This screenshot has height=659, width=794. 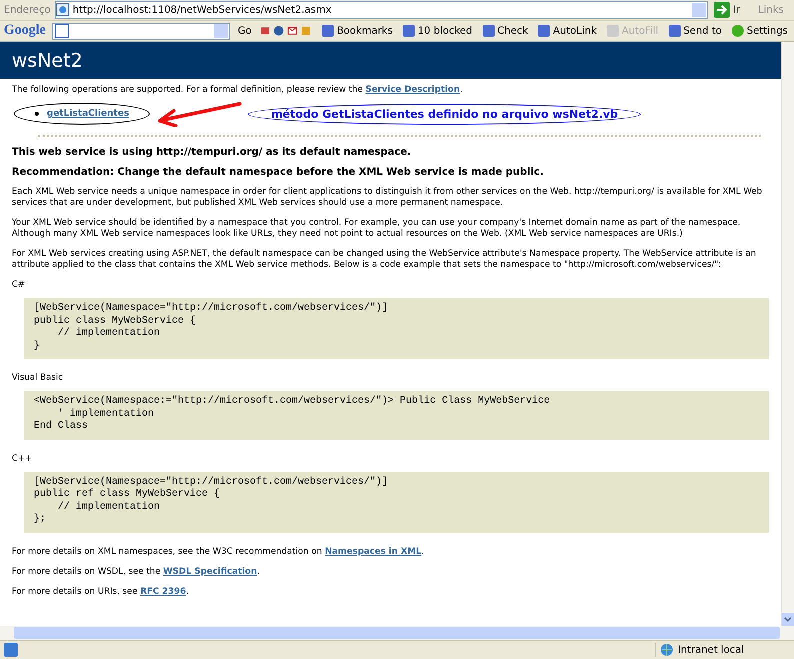 What do you see at coordinates (667, 650) in the screenshot?
I see `globe-icon` at bounding box center [667, 650].